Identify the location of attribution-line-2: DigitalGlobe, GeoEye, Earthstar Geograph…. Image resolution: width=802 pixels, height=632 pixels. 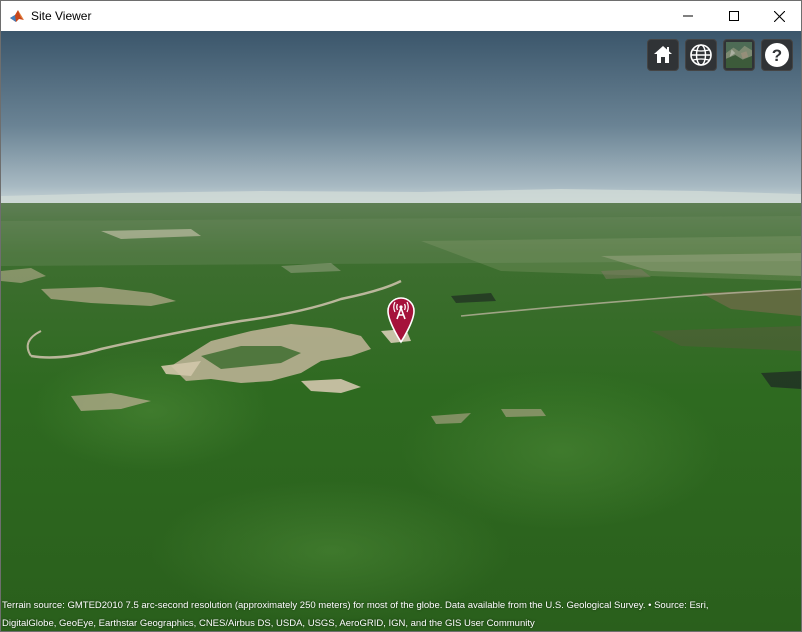
(268, 623).